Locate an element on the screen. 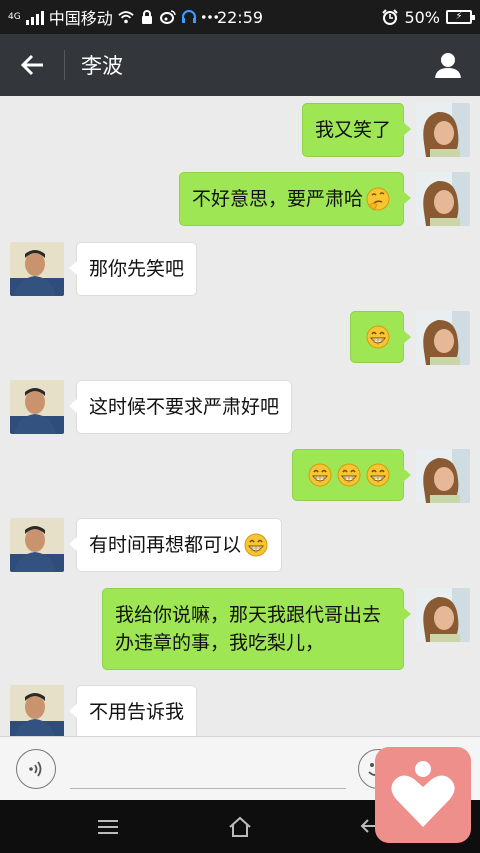  home-icon is located at coordinates (240, 826).